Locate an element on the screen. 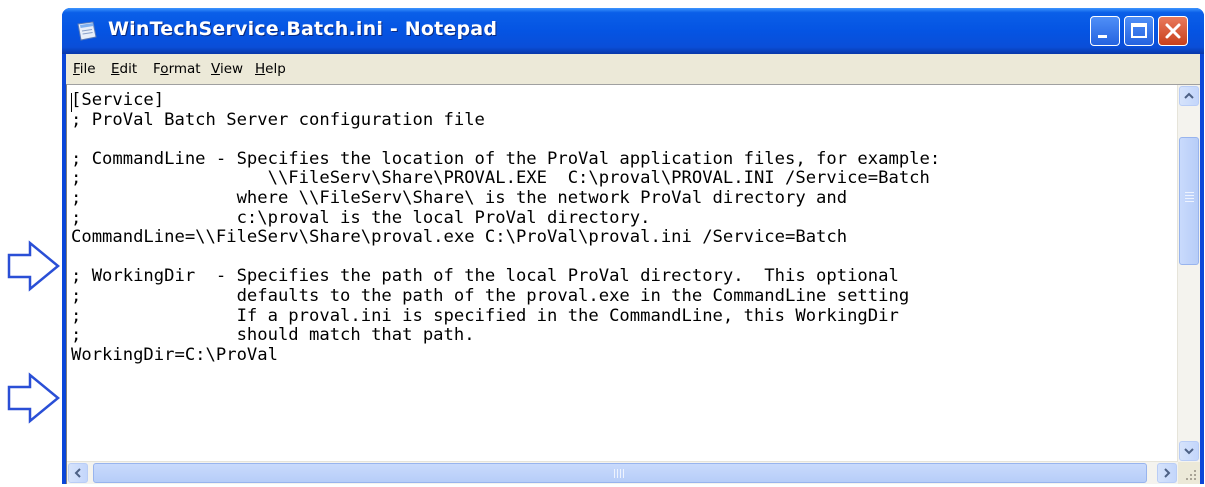  chevron-up-icon is located at coordinates (1189, 95).